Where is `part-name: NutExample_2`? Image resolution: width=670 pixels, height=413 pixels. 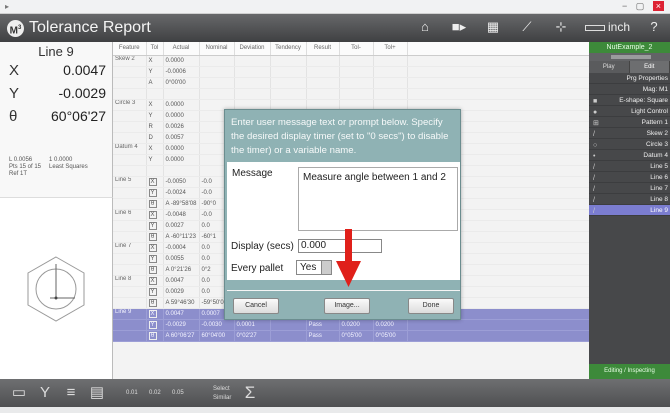 part-name: NutExample_2 is located at coordinates (629, 47).